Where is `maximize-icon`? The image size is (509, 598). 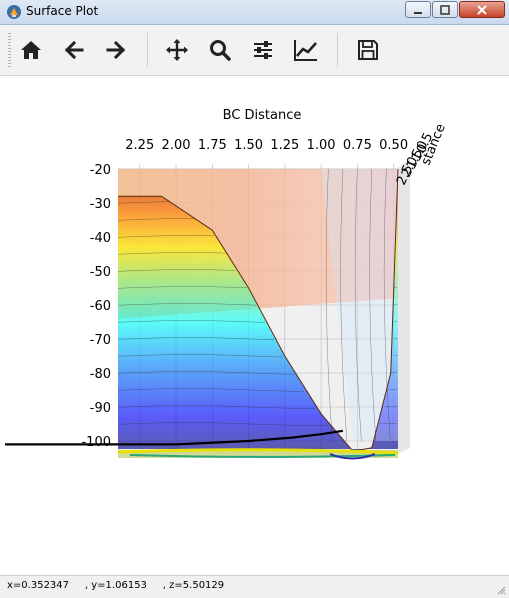
maximize-icon is located at coordinates (445, 9).